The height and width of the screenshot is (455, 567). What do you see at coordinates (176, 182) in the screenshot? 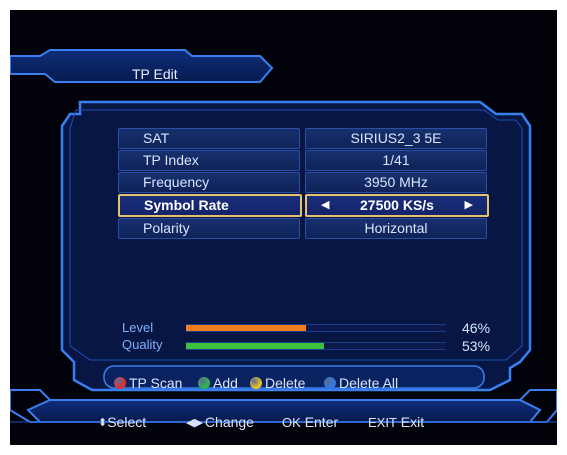
I see `row-label: Frequency` at bounding box center [176, 182].